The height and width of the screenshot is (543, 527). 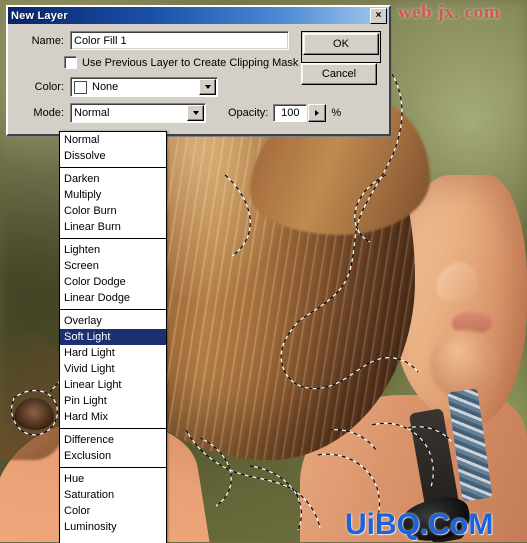 I want to click on name-input: Color Fill 1, so click(x=179, y=40).